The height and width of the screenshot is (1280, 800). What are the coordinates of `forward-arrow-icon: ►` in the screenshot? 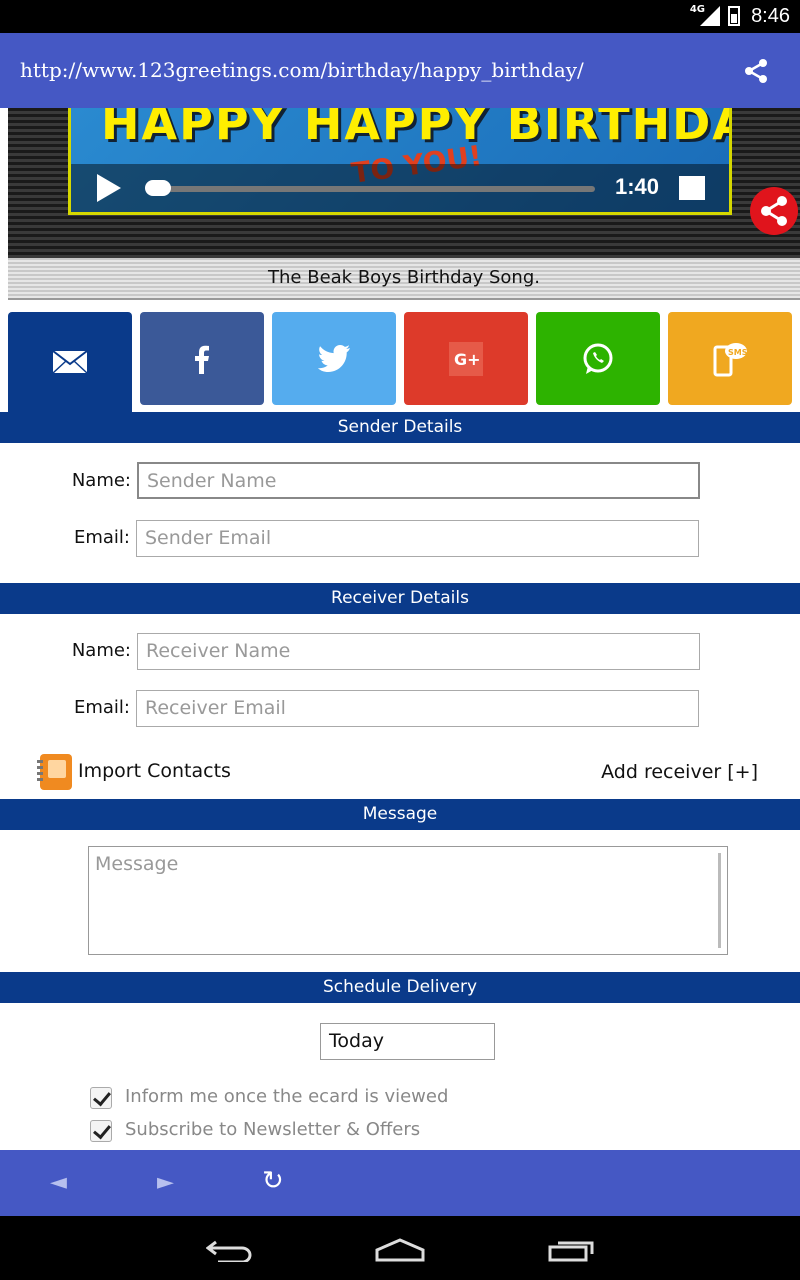 It's located at (165, 1182).